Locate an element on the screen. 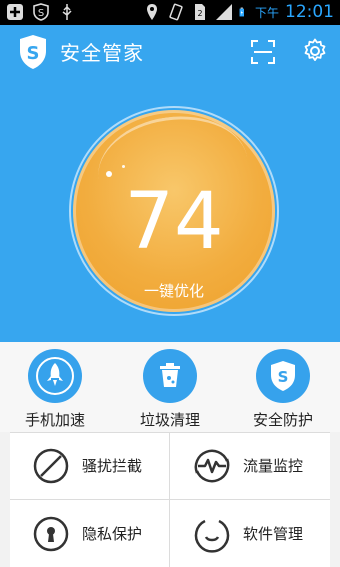 This screenshot has height=567, width=340. grid-item-label: 流量监控 is located at coordinates (273, 466).